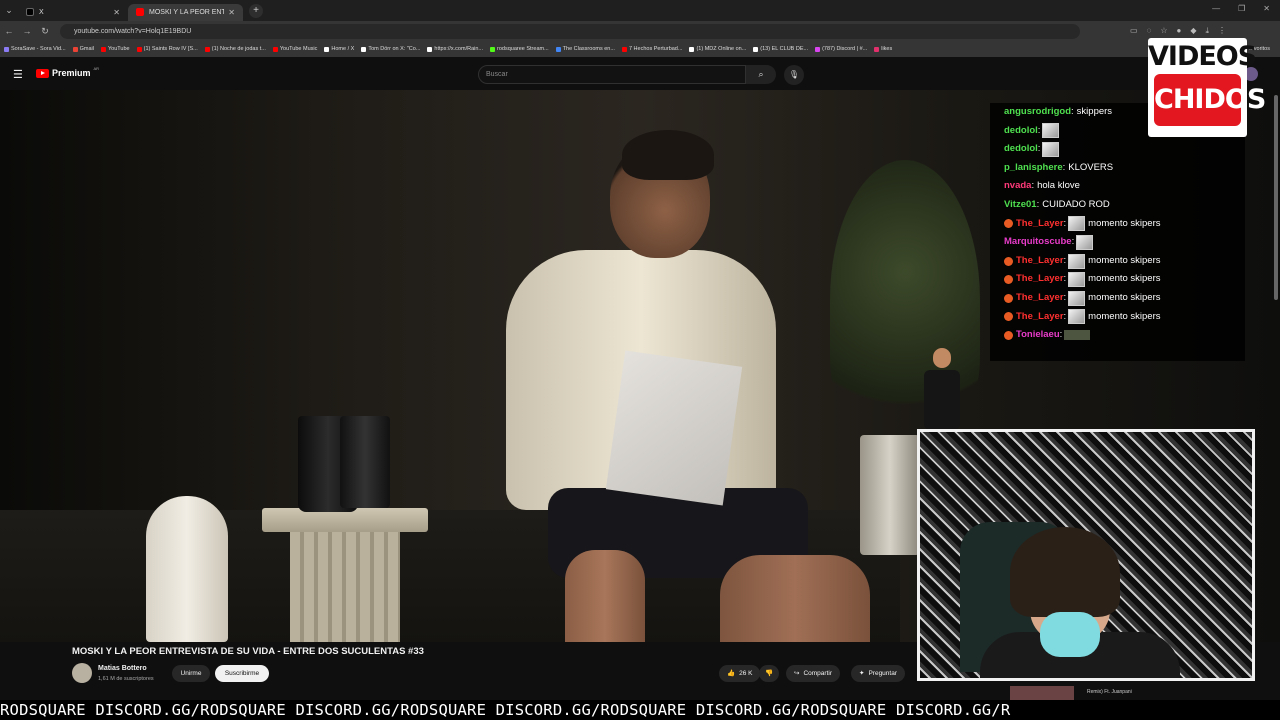  What do you see at coordinates (256, 10) in the screenshot?
I see `new-tab-button: +` at bounding box center [256, 10].